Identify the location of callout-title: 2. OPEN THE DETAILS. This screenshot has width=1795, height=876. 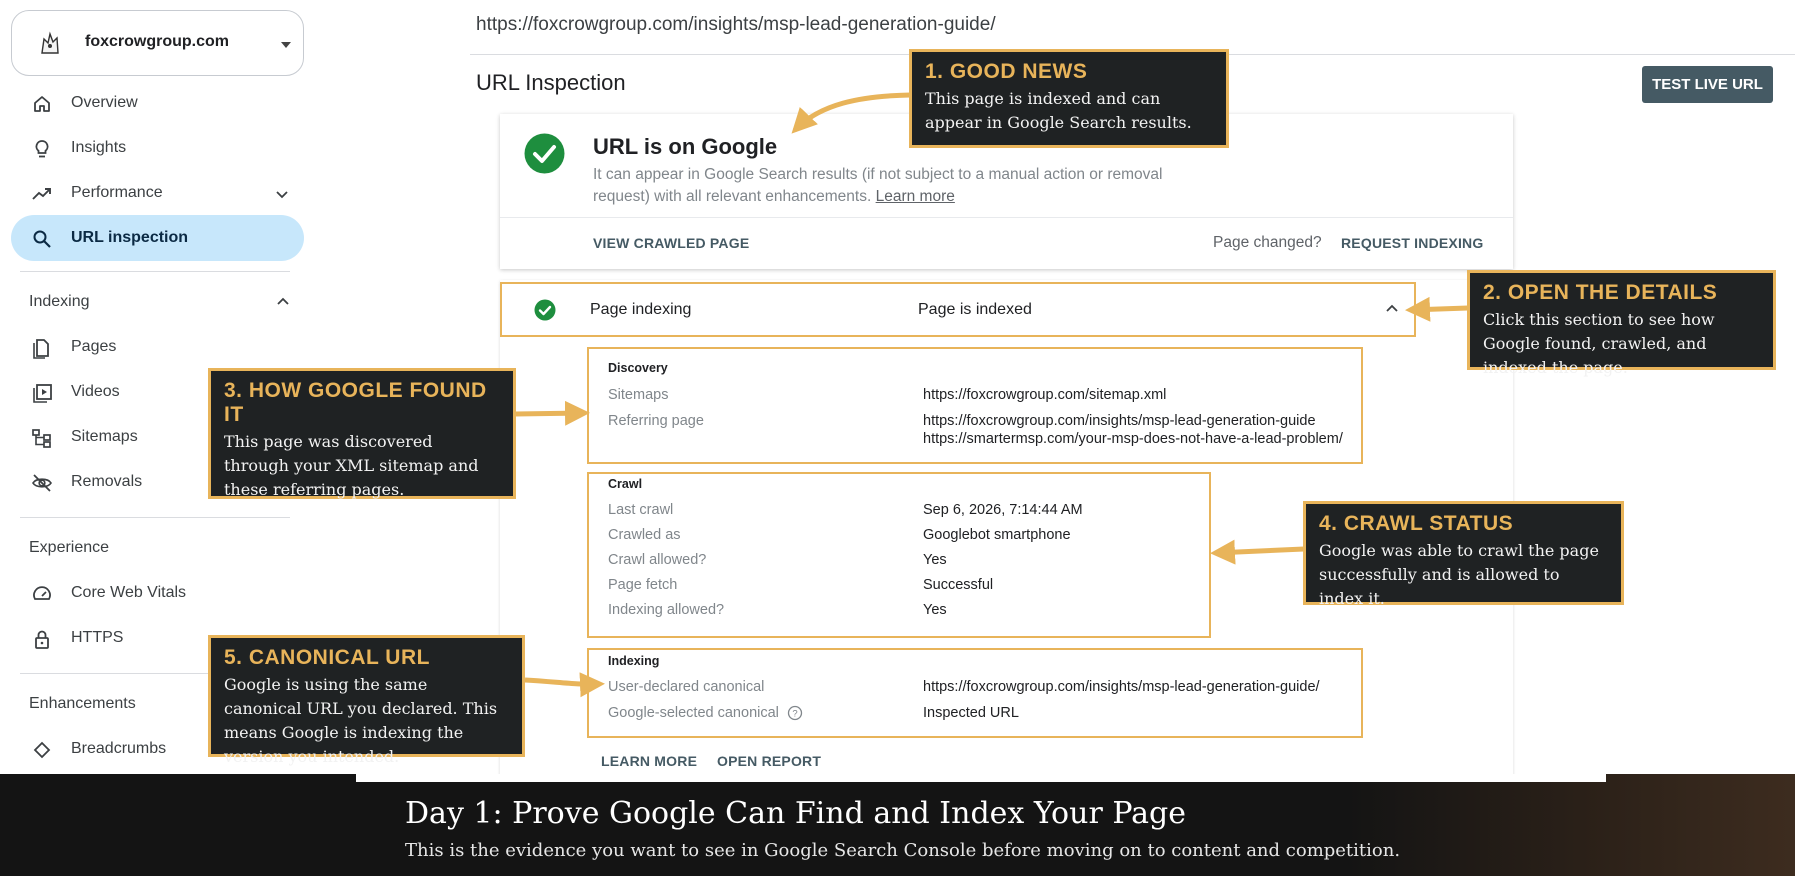
(1600, 292).